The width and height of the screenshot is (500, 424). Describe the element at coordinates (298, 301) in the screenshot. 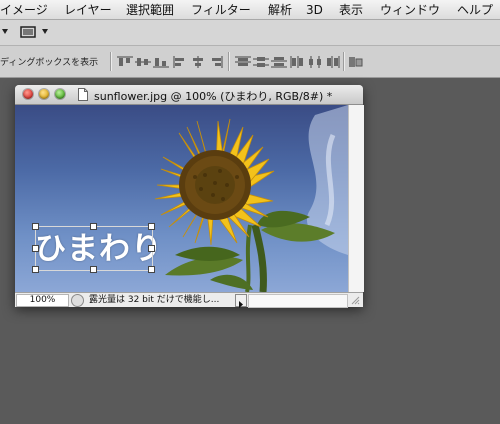

I see `horizontal-scrollbar` at that location.